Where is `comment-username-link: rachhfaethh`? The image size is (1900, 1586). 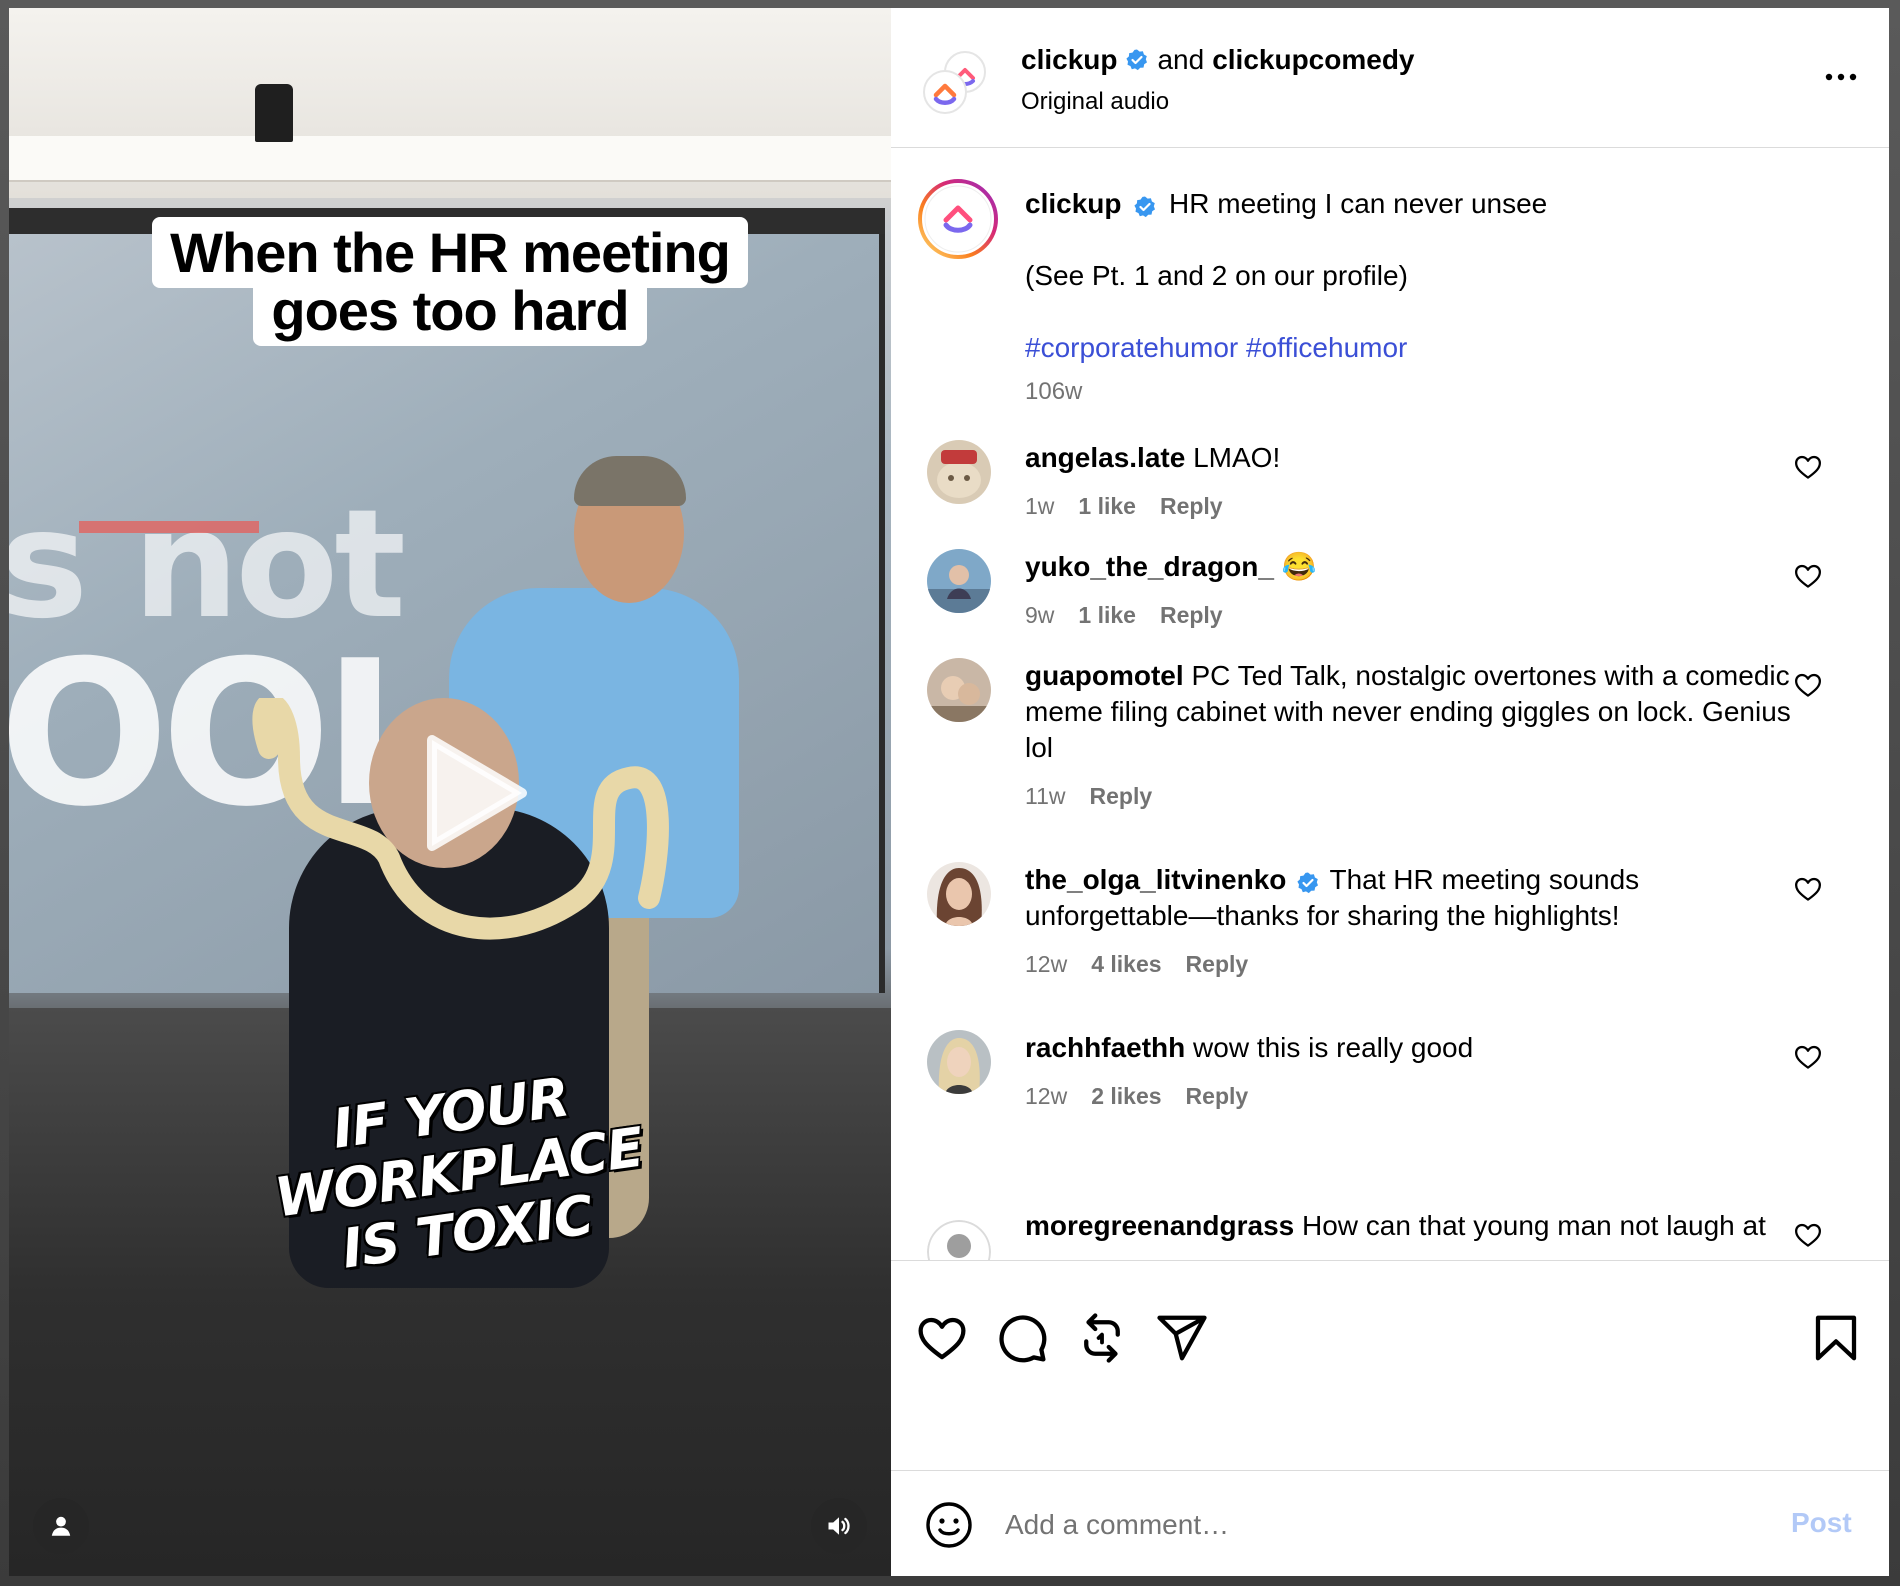 comment-username-link: rachhfaethh is located at coordinates (1105, 1047).